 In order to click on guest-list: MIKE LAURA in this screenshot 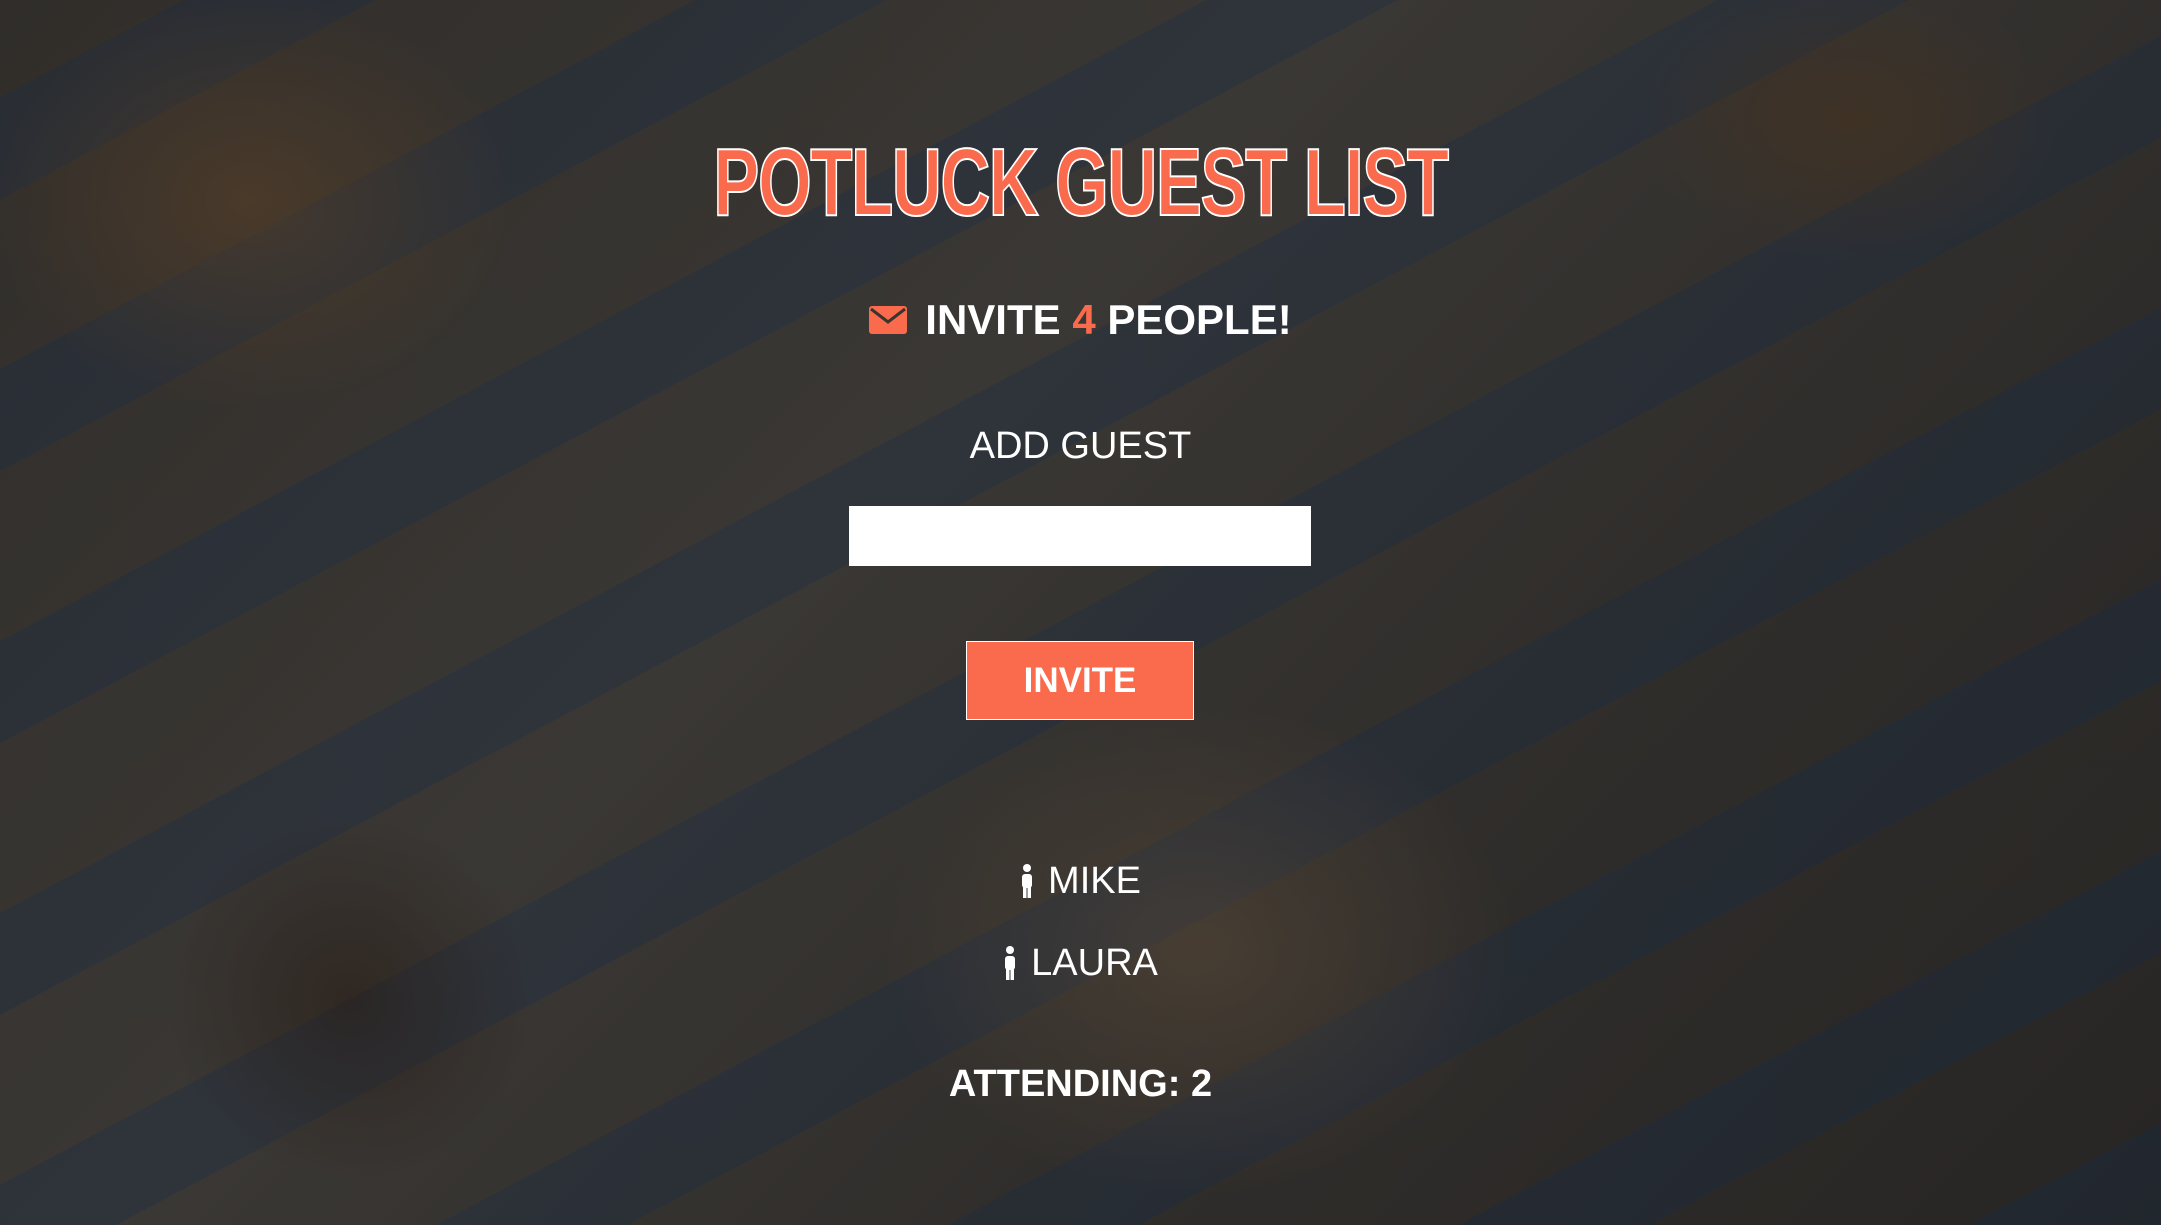, I will do `click(1080, 922)`.